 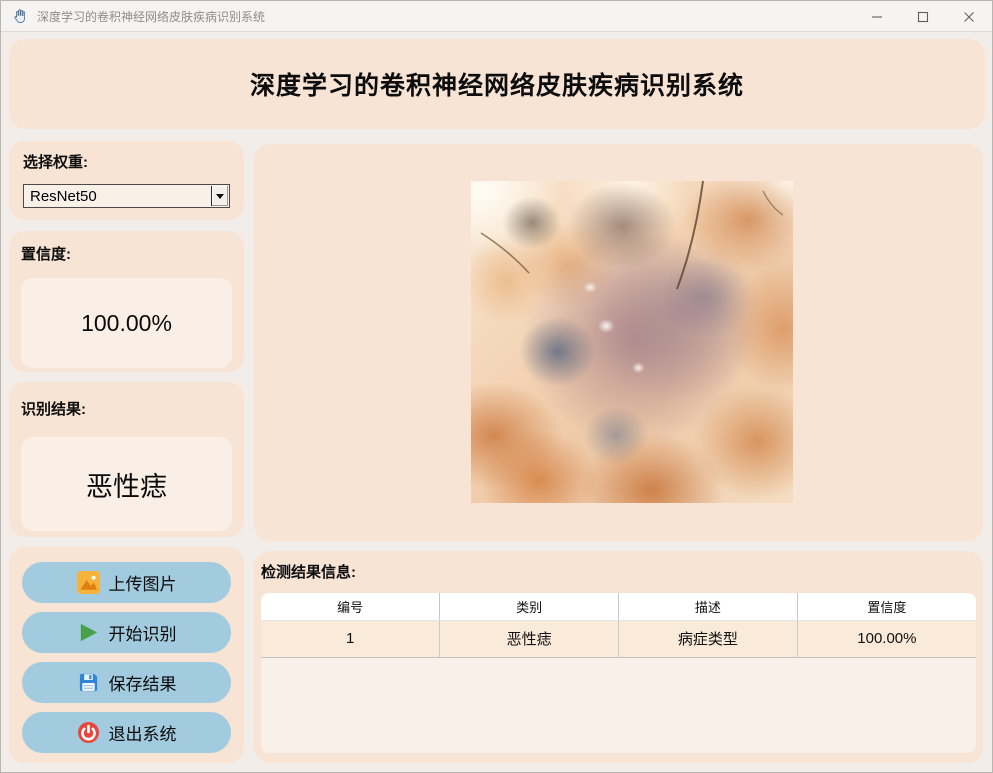 What do you see at coordinates (63, 196) in the screenshot?
I see `weight-selected-value: ResNet50` at bounding box center [63, 196].